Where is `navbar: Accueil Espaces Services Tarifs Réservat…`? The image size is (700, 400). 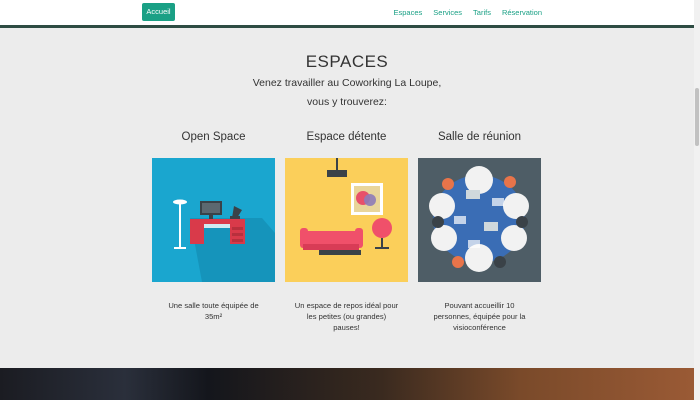
navbar: Accueil Espaces Services Tarifs Réservat… is located at coordinates (347, 14).